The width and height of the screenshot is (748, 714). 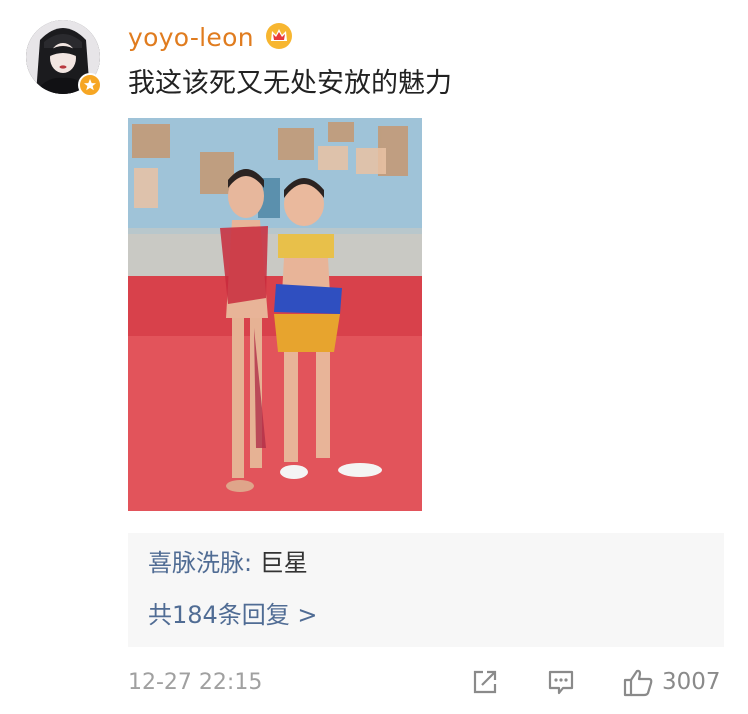 I want to click on comment-text: 我这该死又无处安放的魅力, so click(x=290, y=83).